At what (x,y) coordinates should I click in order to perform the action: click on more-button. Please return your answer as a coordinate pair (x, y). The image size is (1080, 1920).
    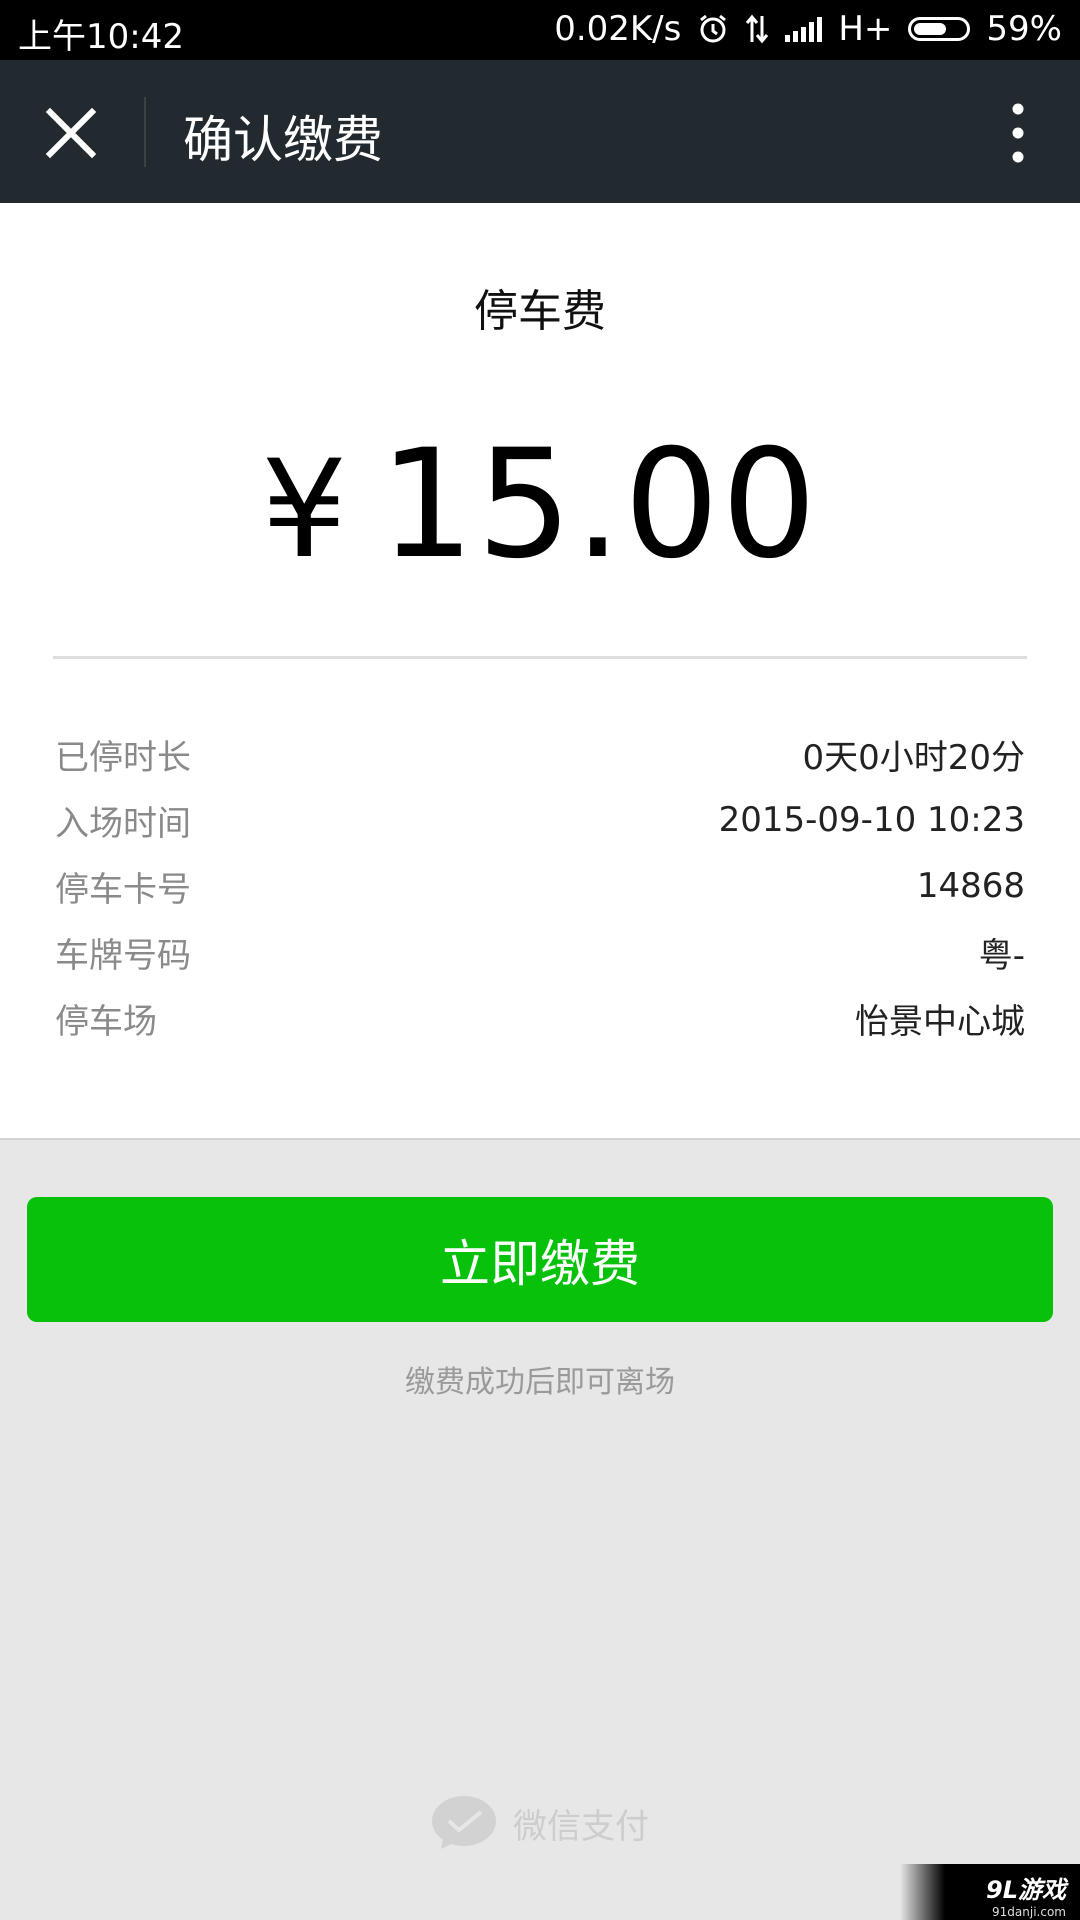
    Looking at the image, I should click on (1018, 133).